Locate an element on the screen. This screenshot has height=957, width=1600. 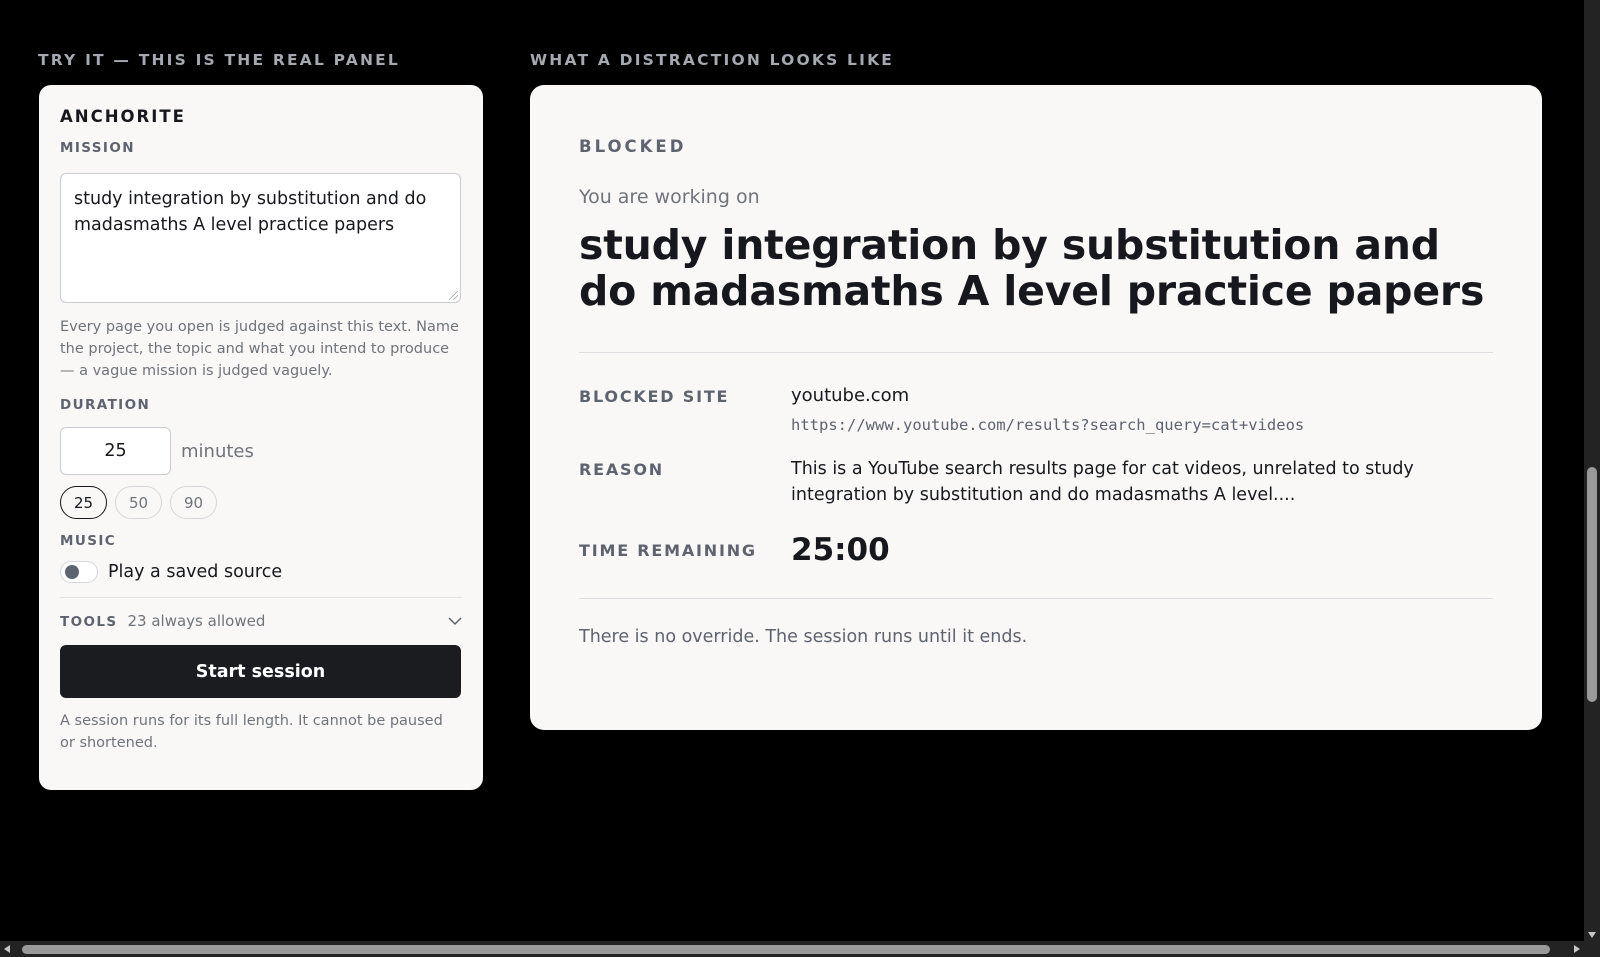
preset-25-button: 25 is located at coordinates (83, 502).